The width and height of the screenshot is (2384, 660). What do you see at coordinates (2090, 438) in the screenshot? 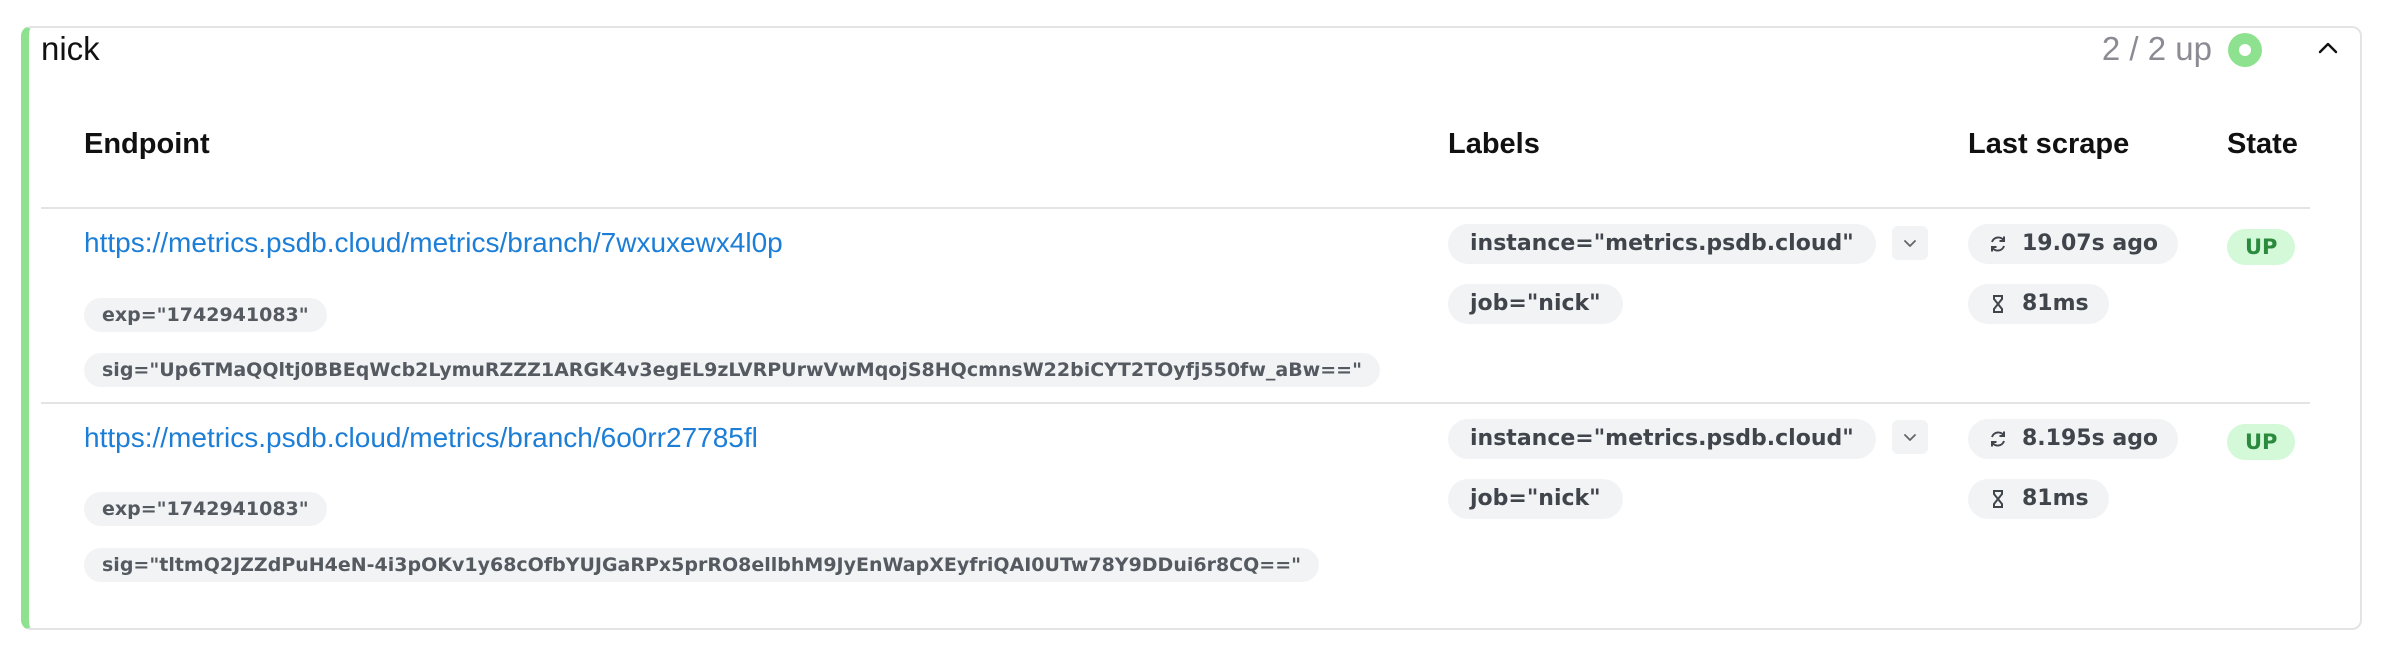
I see `last-scrape-time: 8.195s ago` at bounding box center [2090, 438].